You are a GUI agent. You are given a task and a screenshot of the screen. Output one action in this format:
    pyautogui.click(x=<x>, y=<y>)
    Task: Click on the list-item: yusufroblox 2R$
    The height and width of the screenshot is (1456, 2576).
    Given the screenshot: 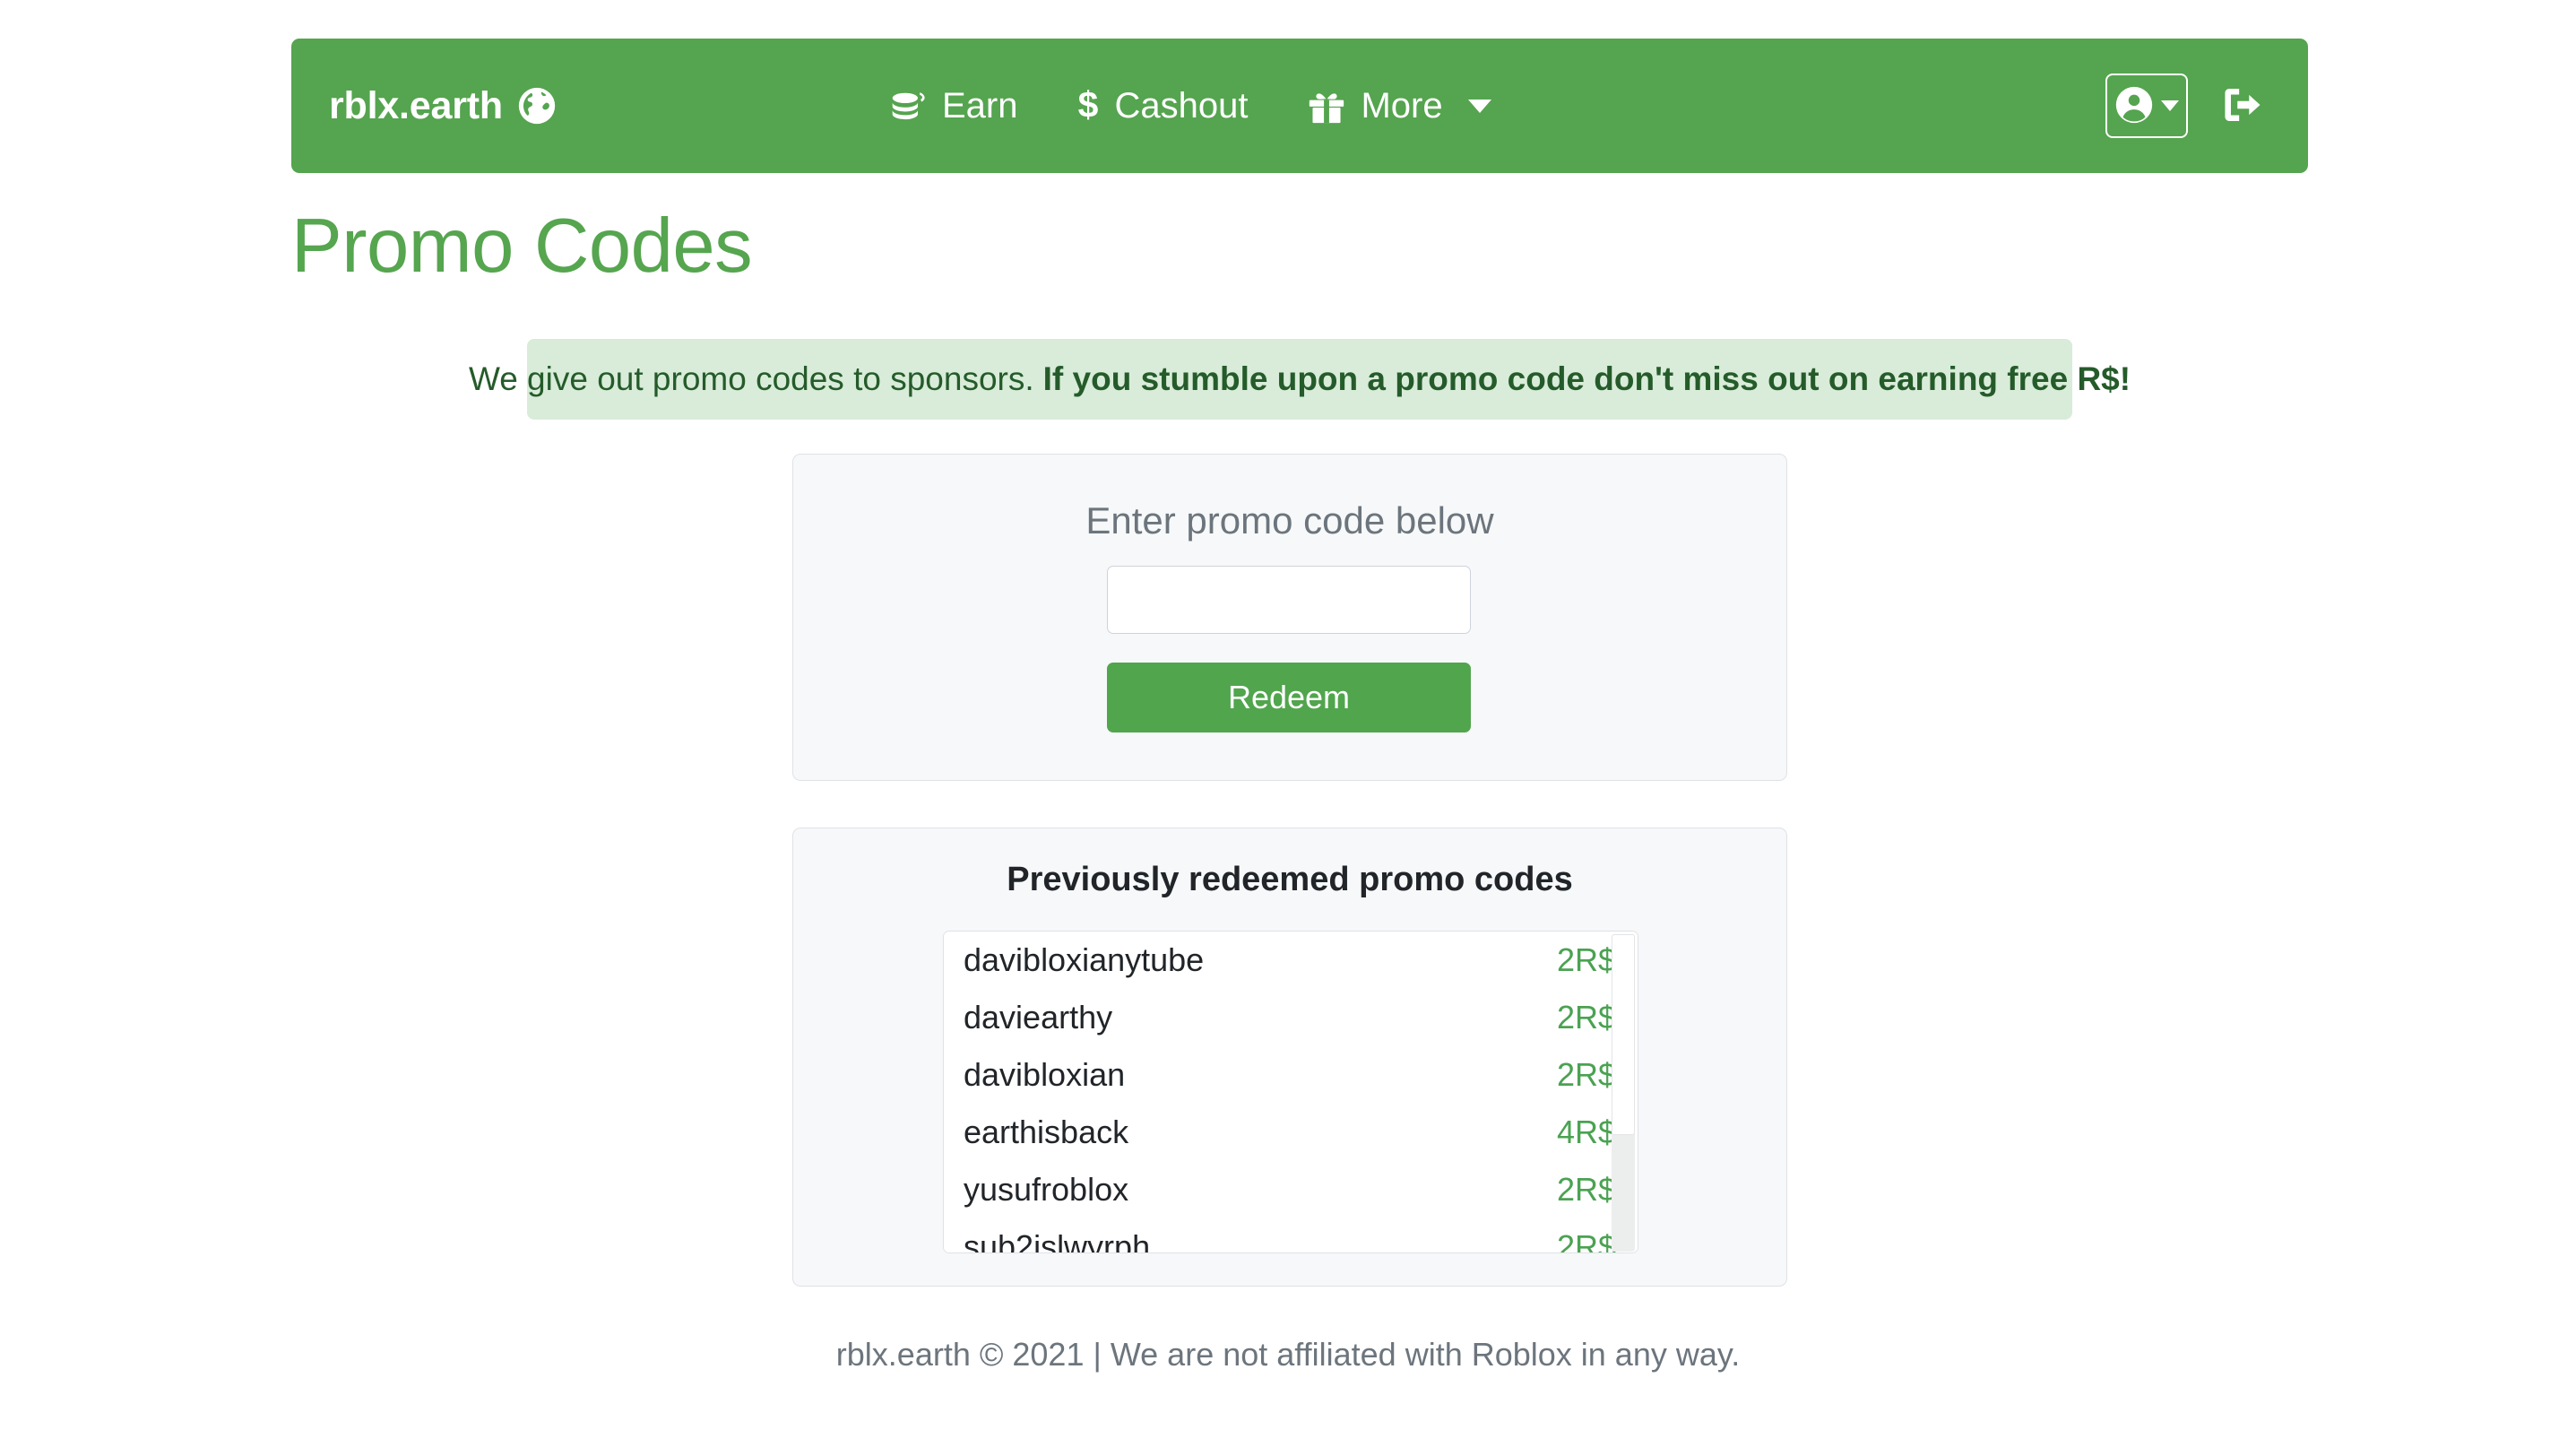 What is the action you would take?
    pyautogui.click(x=1291, y=1189)
    